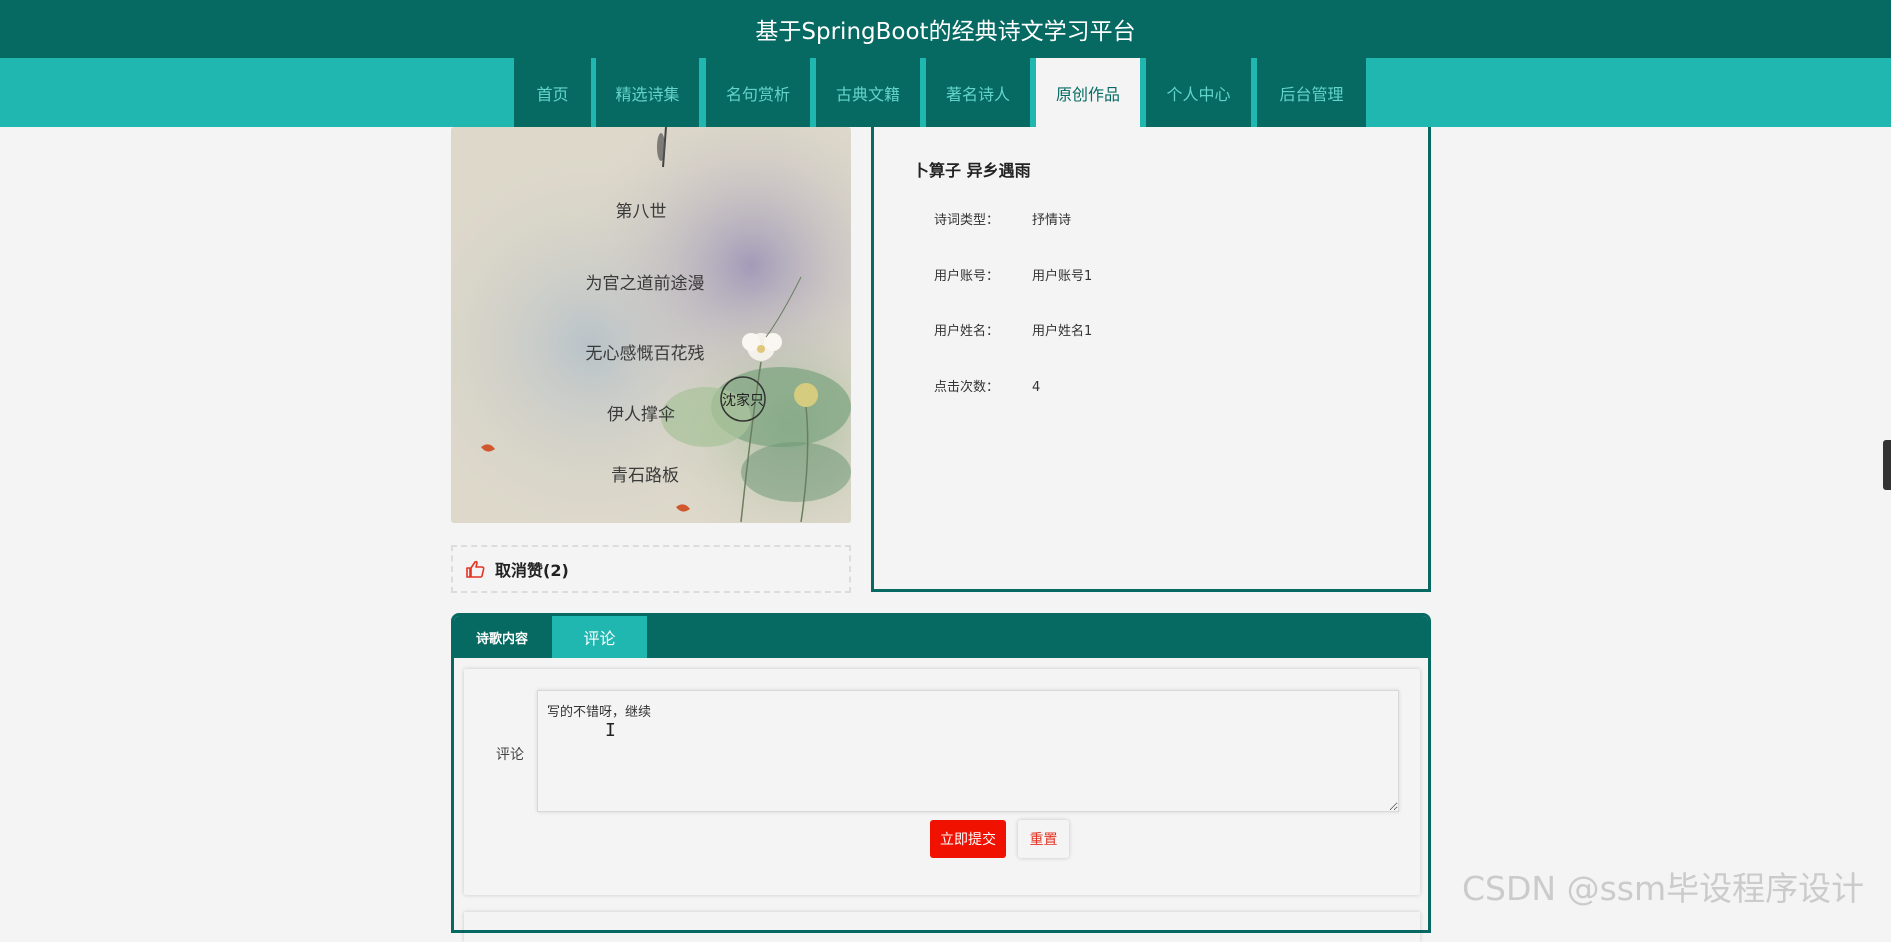  What do you see at coordinates (1013, 274) in the screenshot?
I see `detail-row-account: 用户账号： 用户账号1` at bounding box center [1013, 274].